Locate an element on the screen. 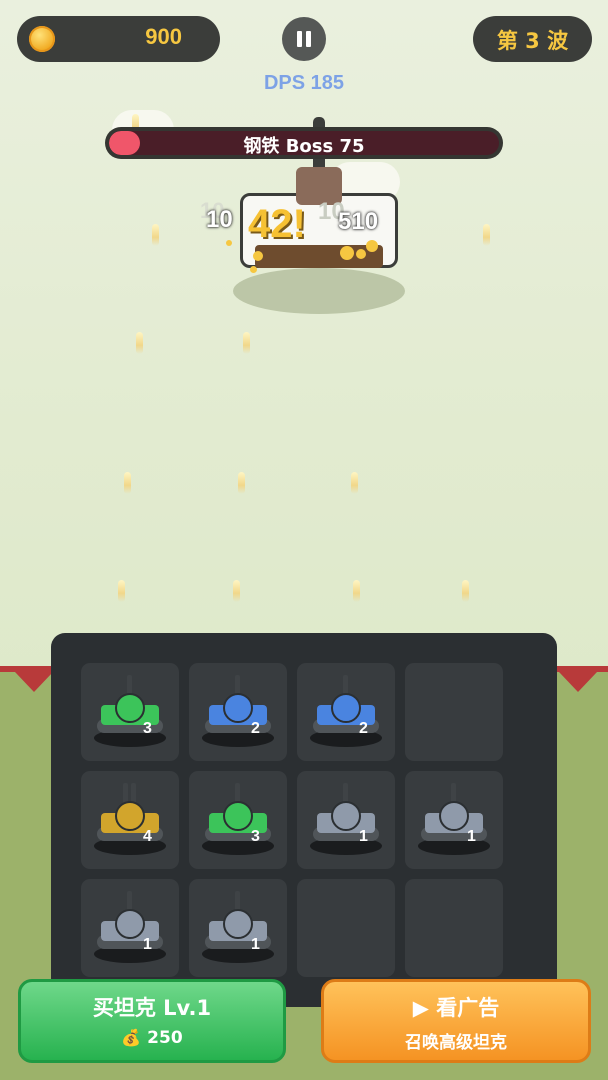  coin-counter: 900 is located at coordinates (118, 39).